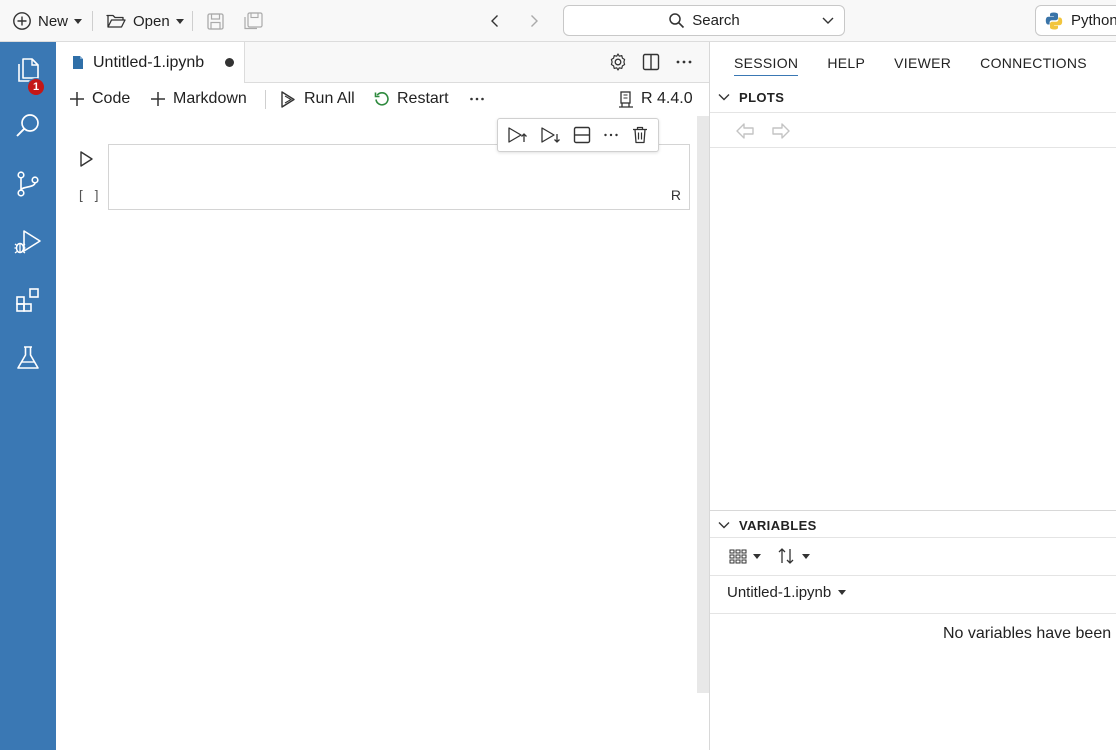  I want to click on execute-below-icon, so click(551, 135).